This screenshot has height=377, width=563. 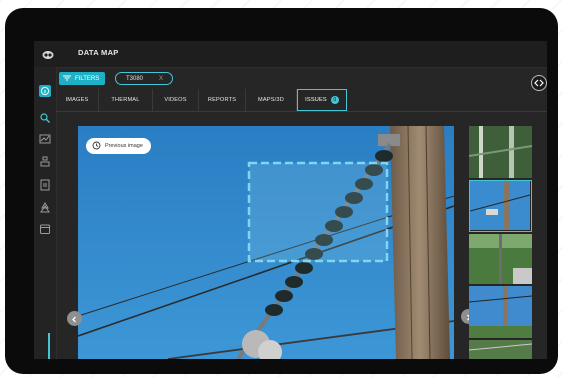 What do you see at coordinates (45, 229) in the screenshot?
I see `calendar-icon` at bounding box center [45, 229].